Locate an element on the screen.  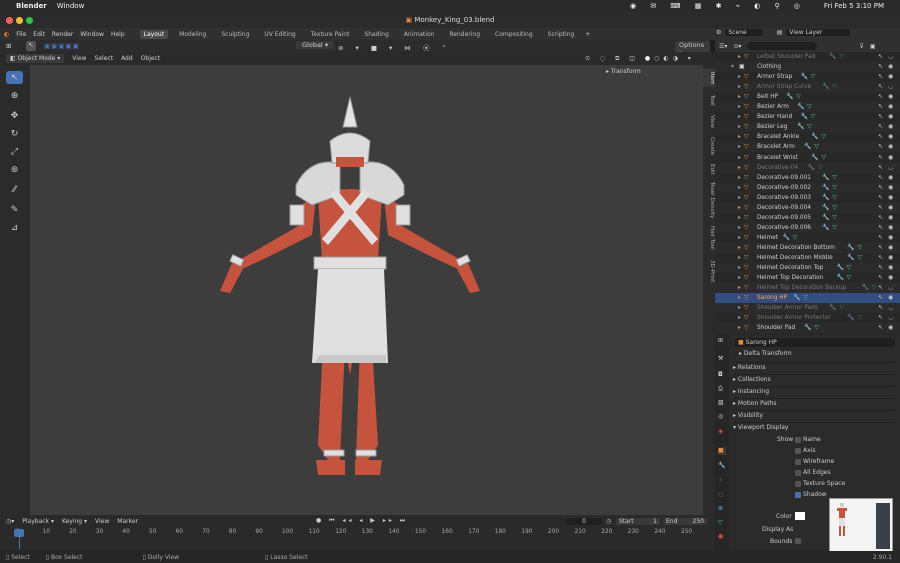
tab-rendering: Rendering is located at coordinates (464, 34).